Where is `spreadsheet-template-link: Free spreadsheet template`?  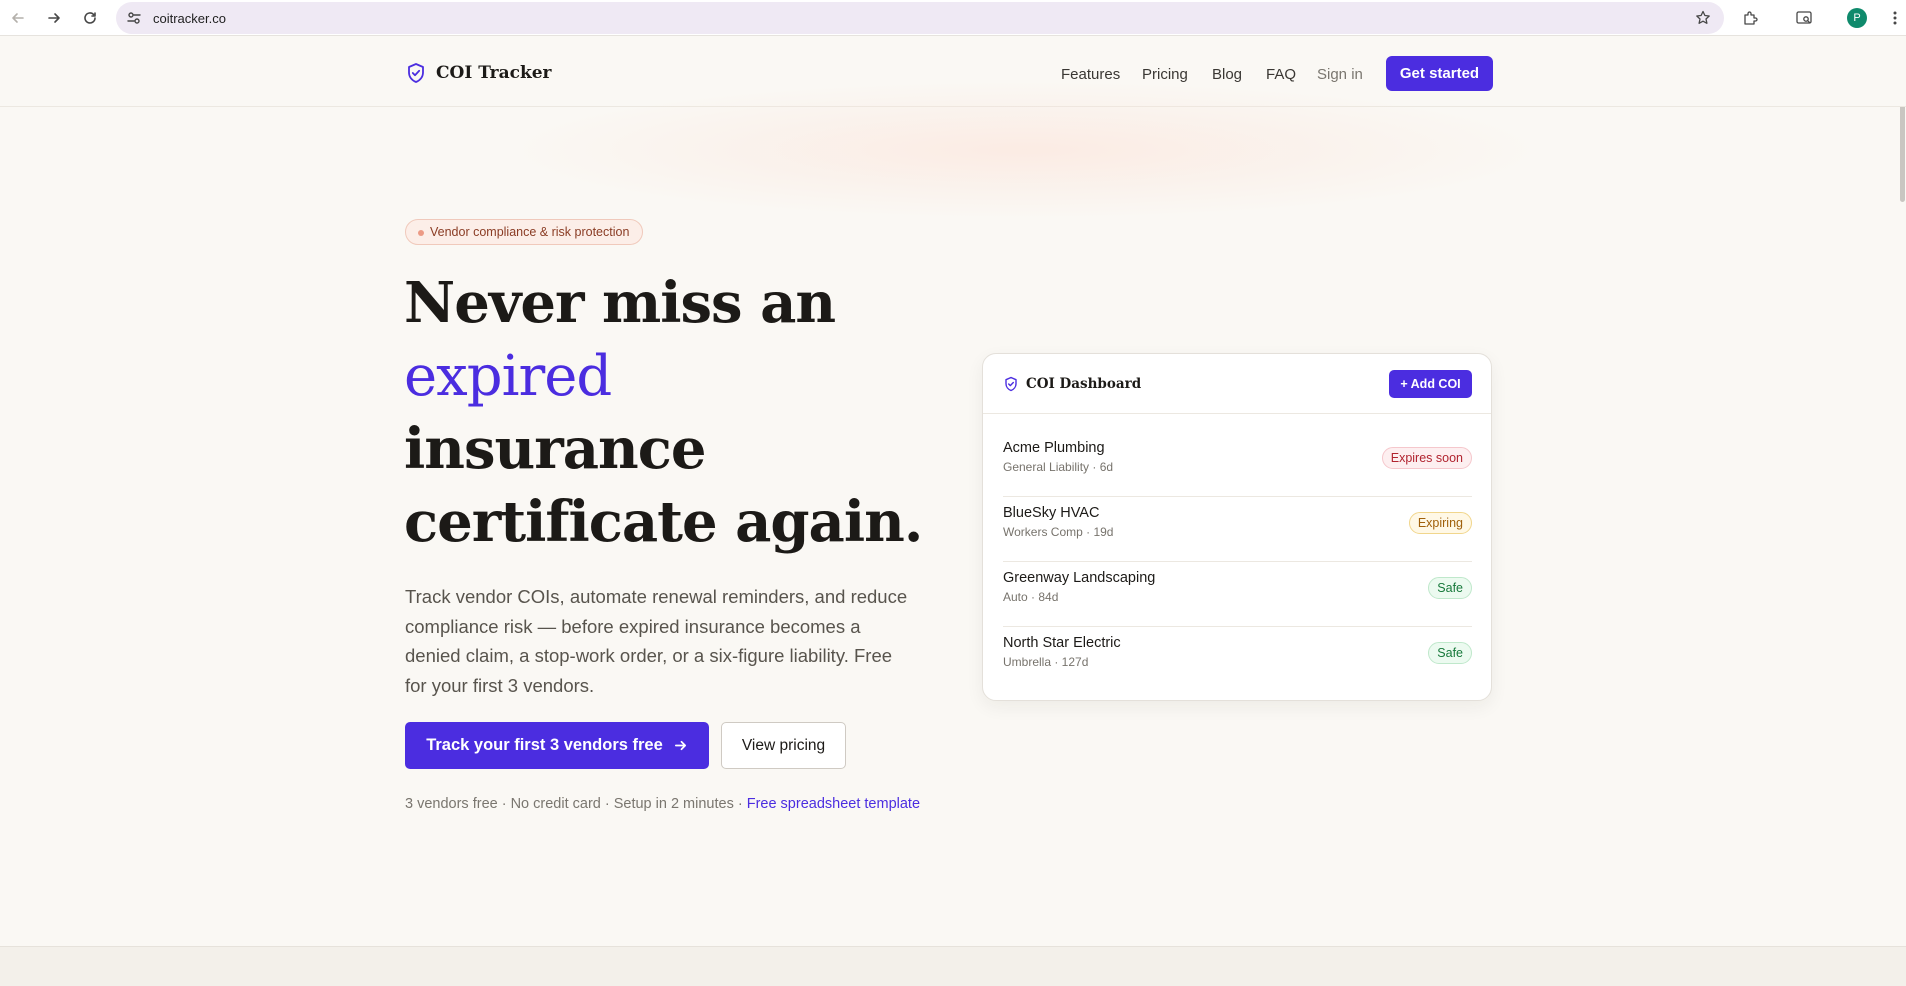 spreadsheet-template-link: Free spreadsheet template is located at coordinates (833, 804).